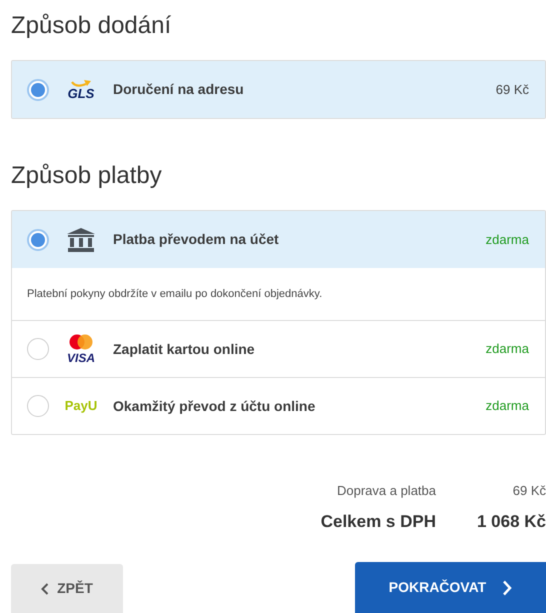  Describe the element at coordinates (214, 406) in the screenshot. I see `option-label: Okamžitý převod z účtu online` at that location.